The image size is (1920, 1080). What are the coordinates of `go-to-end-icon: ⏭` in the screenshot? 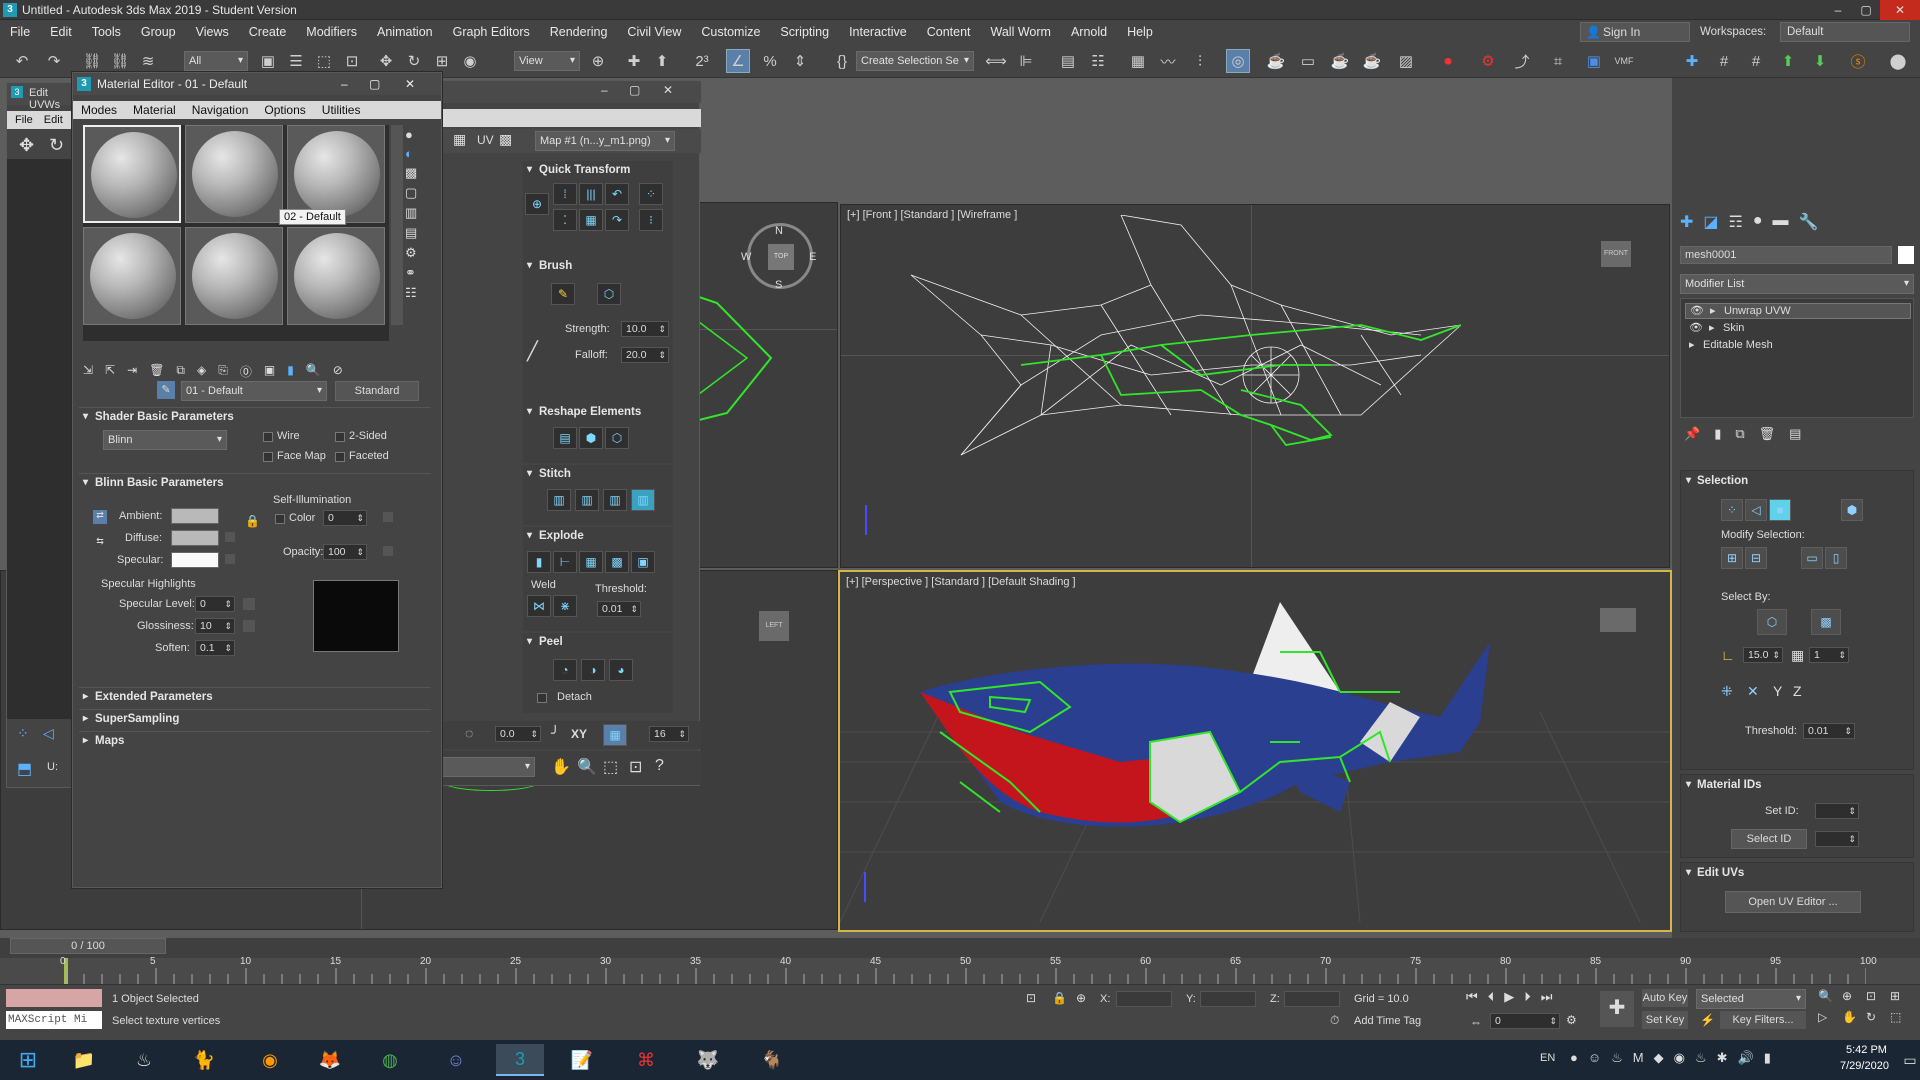 It's located at (1547, 999).